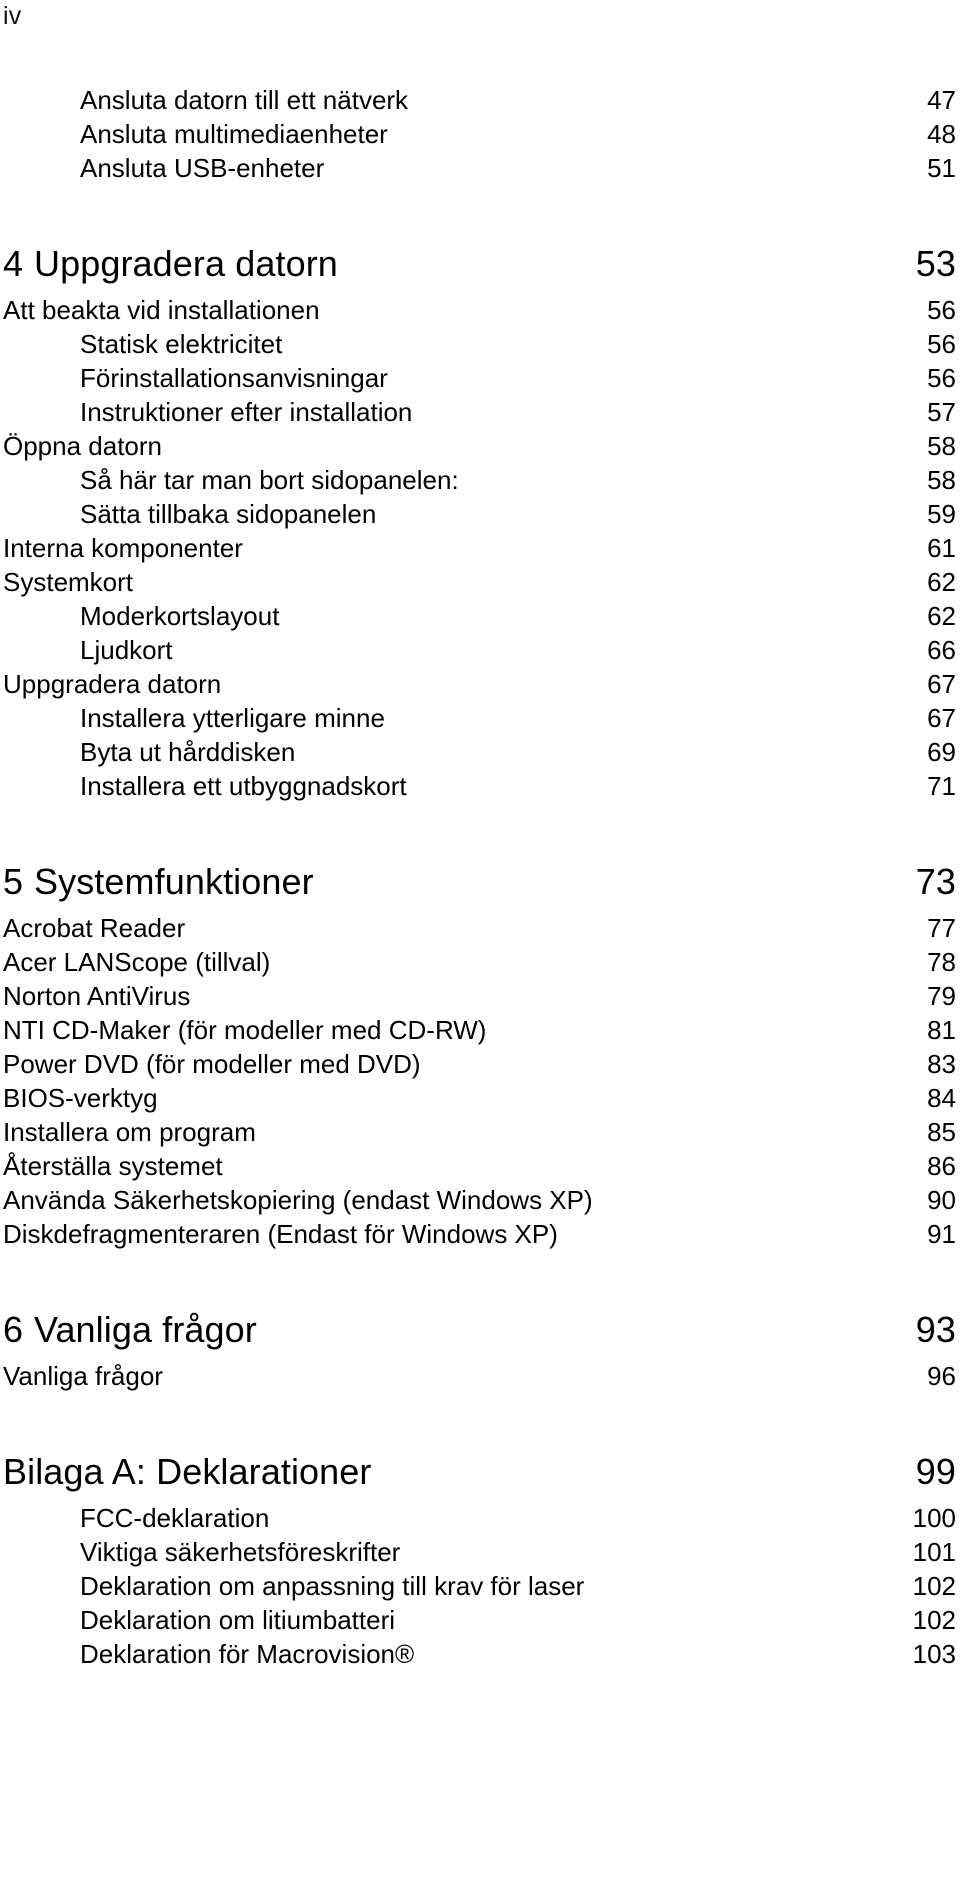  I want to click on toc-entry: Ansluta multimediaenheter 48, so click(480, 136).